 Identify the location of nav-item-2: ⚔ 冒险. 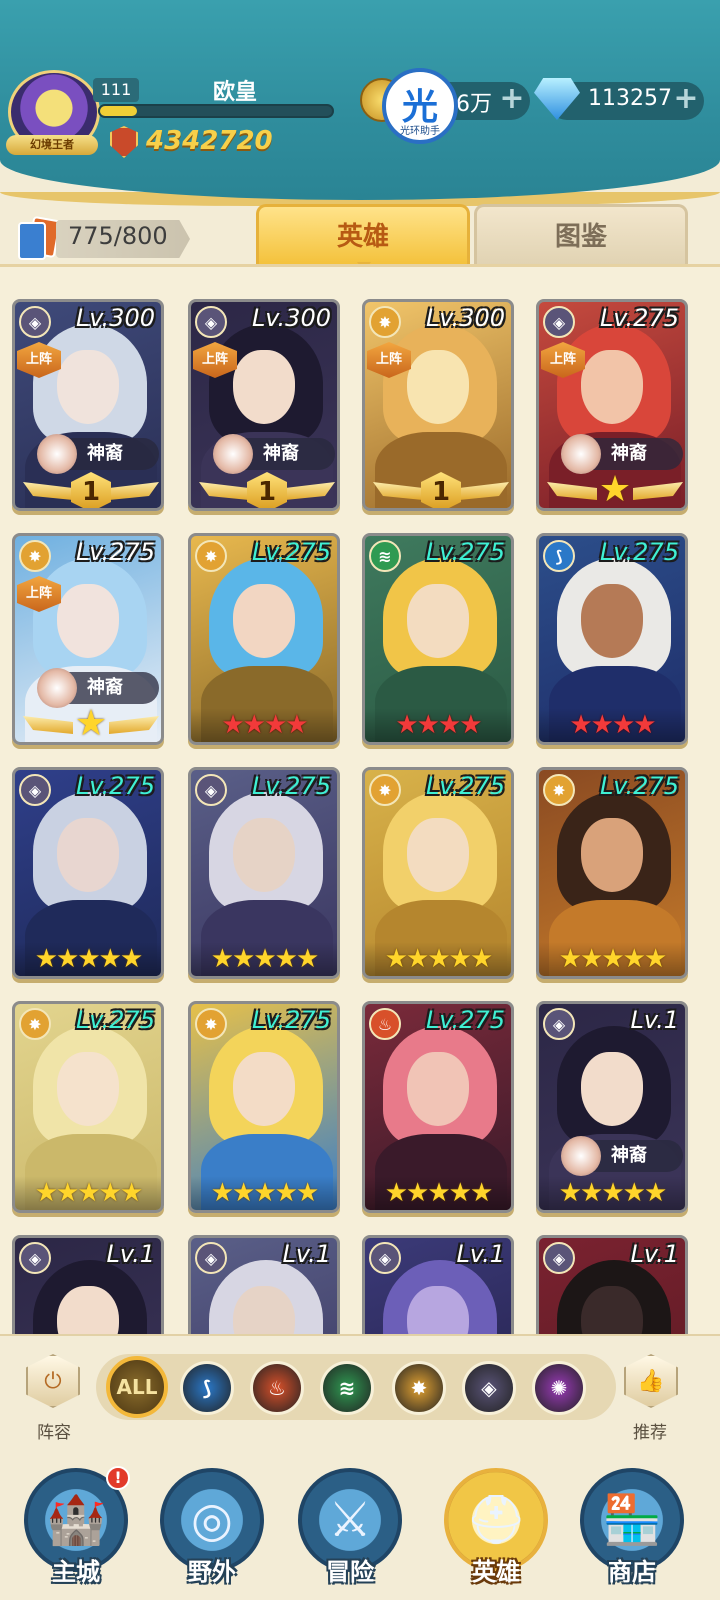
(352, 1533).